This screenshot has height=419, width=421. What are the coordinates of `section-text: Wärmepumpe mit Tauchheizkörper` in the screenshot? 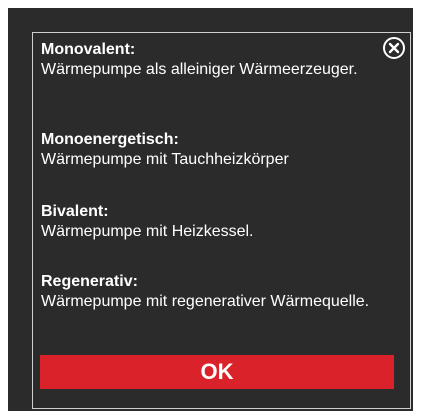 It's located at (165, 159).